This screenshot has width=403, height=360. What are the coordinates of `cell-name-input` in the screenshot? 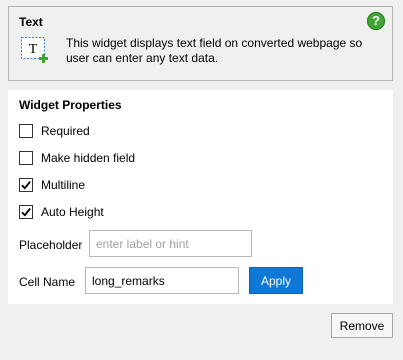 It's located at (162, 280).